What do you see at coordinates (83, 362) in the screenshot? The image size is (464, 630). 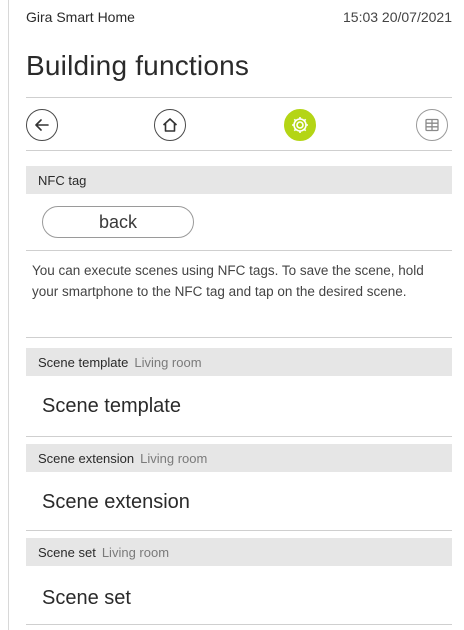 I see `scene-type-label: Scene template` at bounding box center [83, 362].